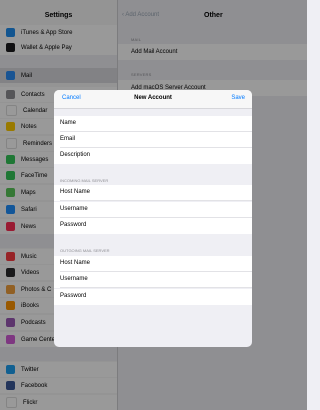 Image resolution: width=320 pixels, height=410 pixels. Describe the element at coordinates (85, 250) in the screenshot. I see `outgoing-server-header: OUTGOING MAIL SERVER` at that location.